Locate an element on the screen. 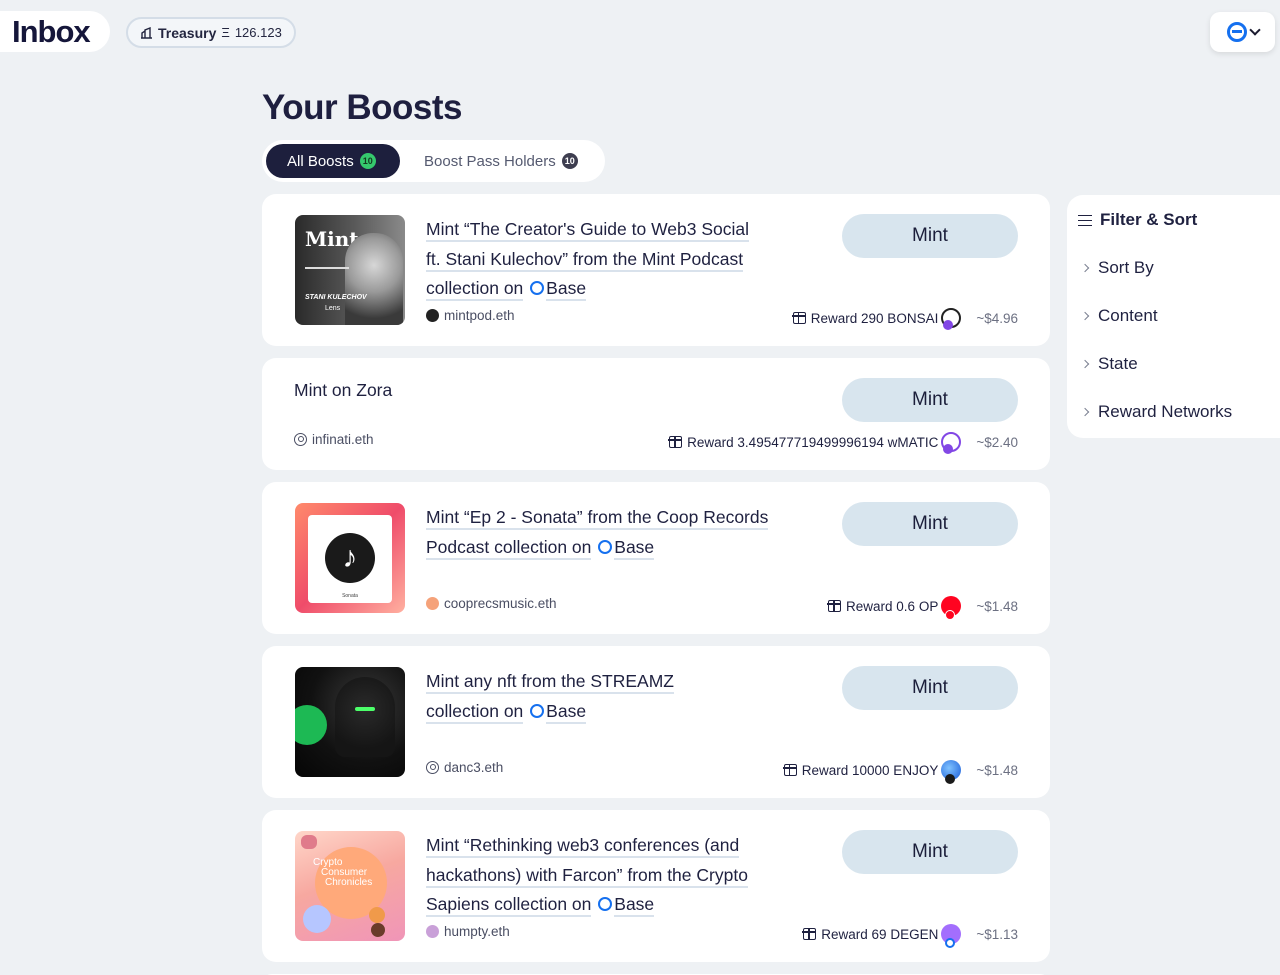 Image resolution: width=1280 pixels, height=975 pixels. wallet-menu-button is located at coordinates (1242, 32).